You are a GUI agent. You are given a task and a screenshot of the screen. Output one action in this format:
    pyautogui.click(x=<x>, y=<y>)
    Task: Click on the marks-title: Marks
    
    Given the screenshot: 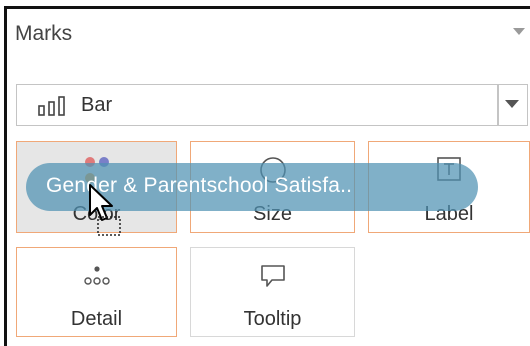 What is the action you would take?
    pyautogui.click(x=44, y=33)
    